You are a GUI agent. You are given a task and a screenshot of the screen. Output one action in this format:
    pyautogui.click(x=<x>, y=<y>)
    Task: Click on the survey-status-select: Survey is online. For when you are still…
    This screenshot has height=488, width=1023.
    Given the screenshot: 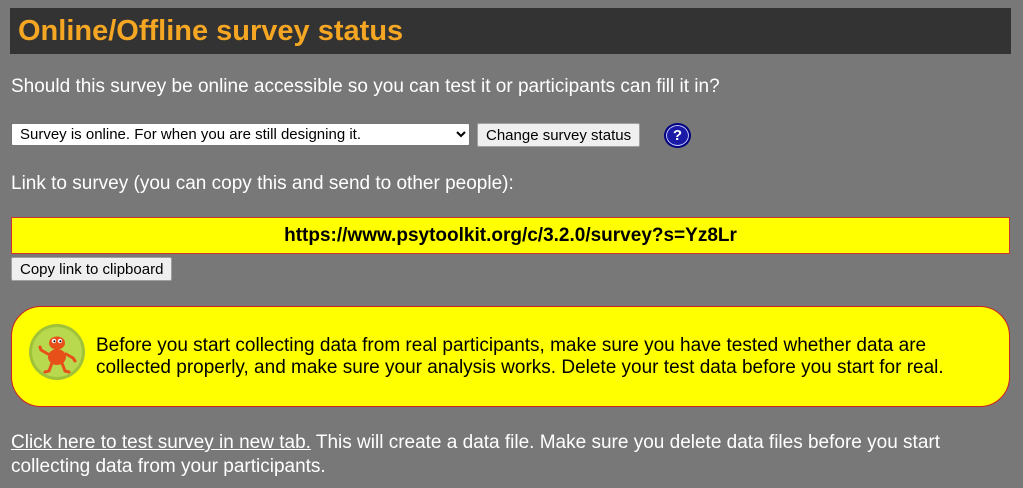 What is the action you would take?
    pyautogui.click(x=240, y=134)
    